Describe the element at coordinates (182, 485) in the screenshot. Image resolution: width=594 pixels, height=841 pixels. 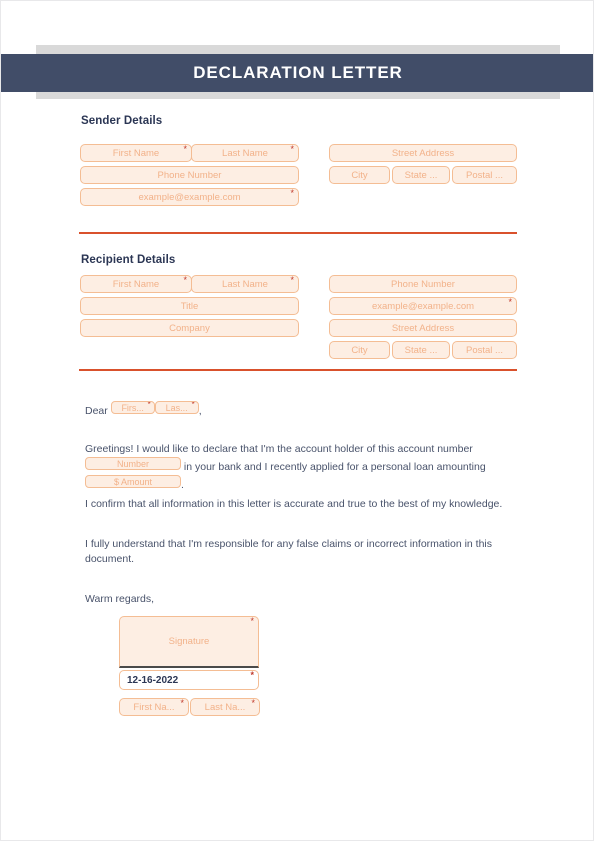
I see `paragraph1-text-part3: .` at that location.